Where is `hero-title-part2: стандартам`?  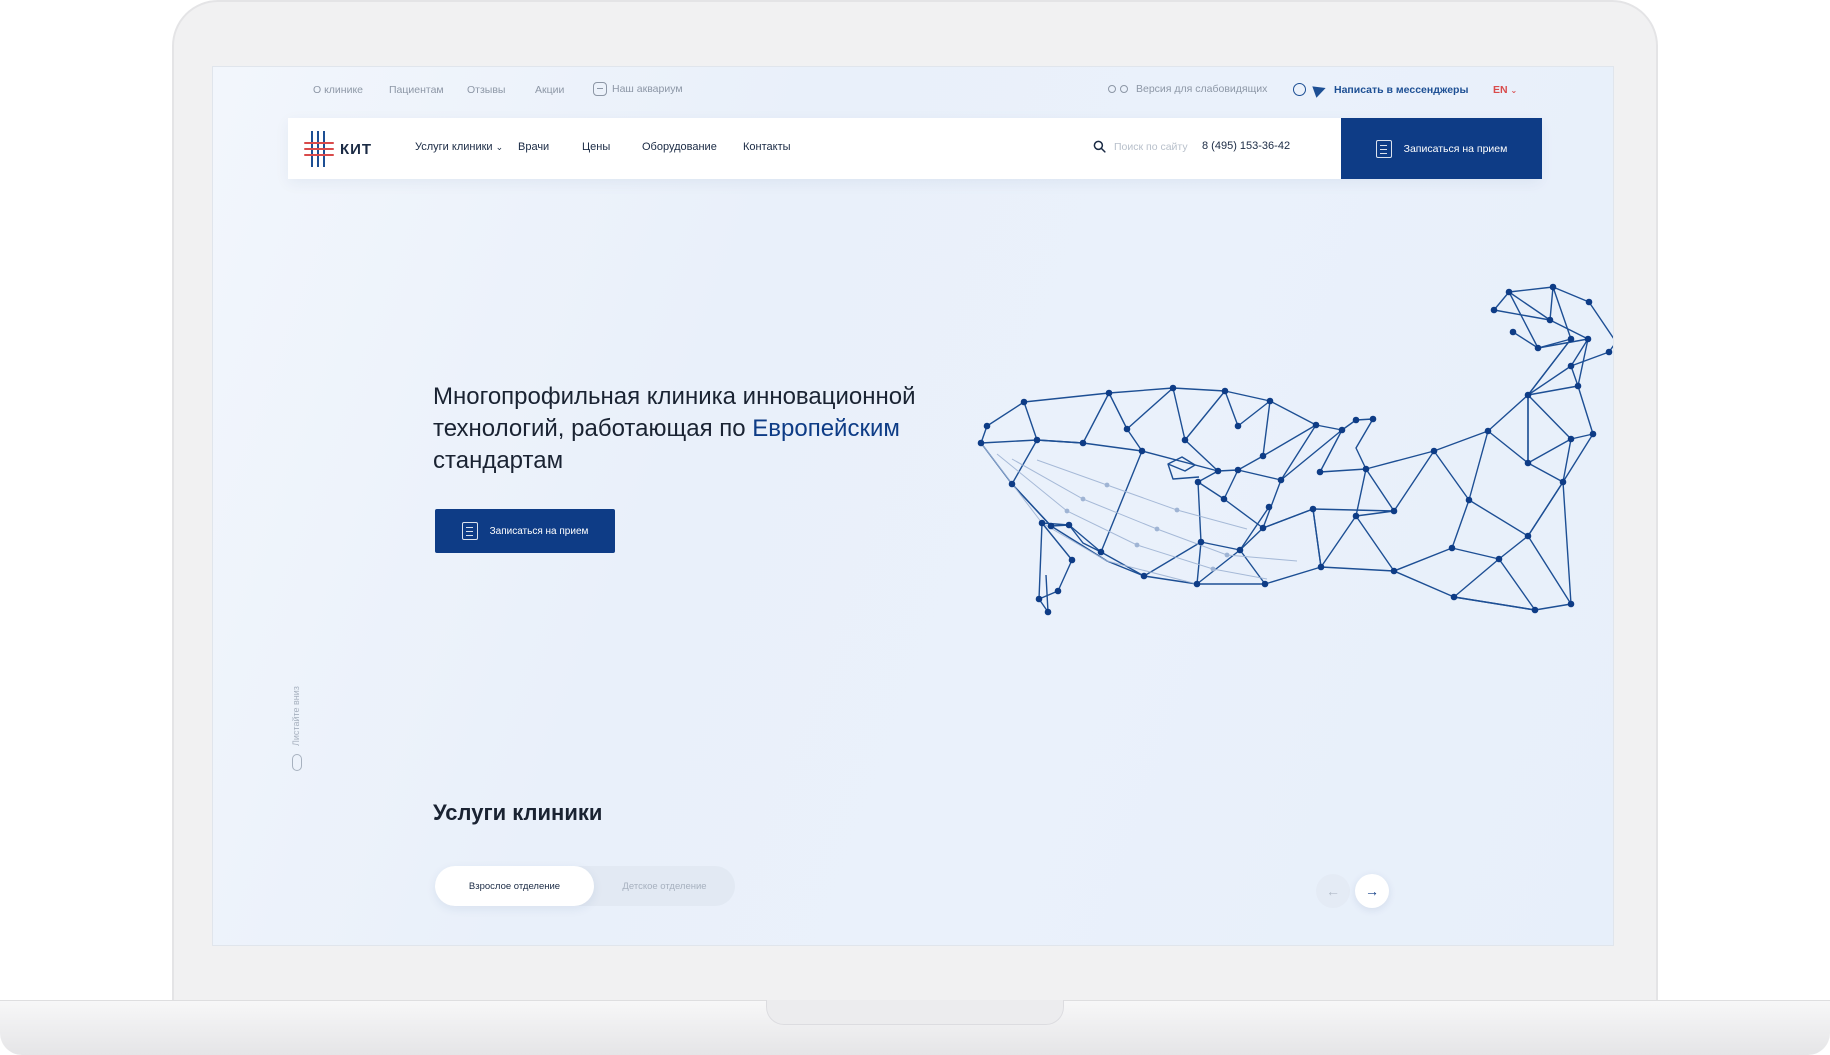
hero-title-part2: стандартам is located at coordinates (498, 460).